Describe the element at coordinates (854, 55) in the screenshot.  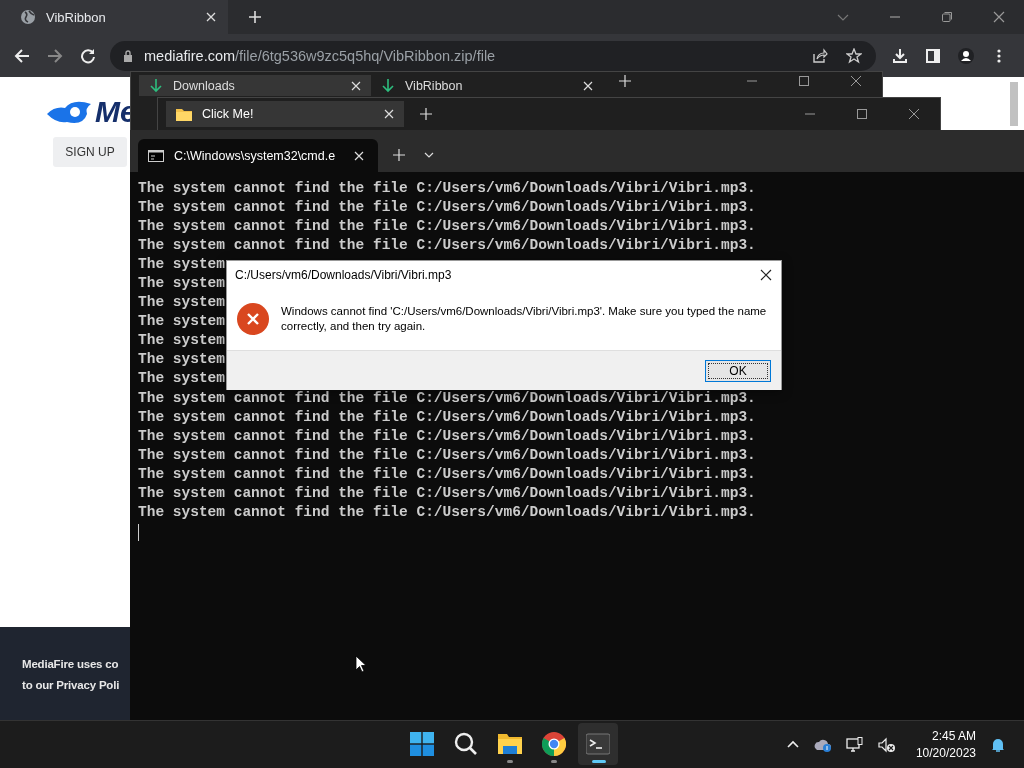
I see `star-icon` at that location.